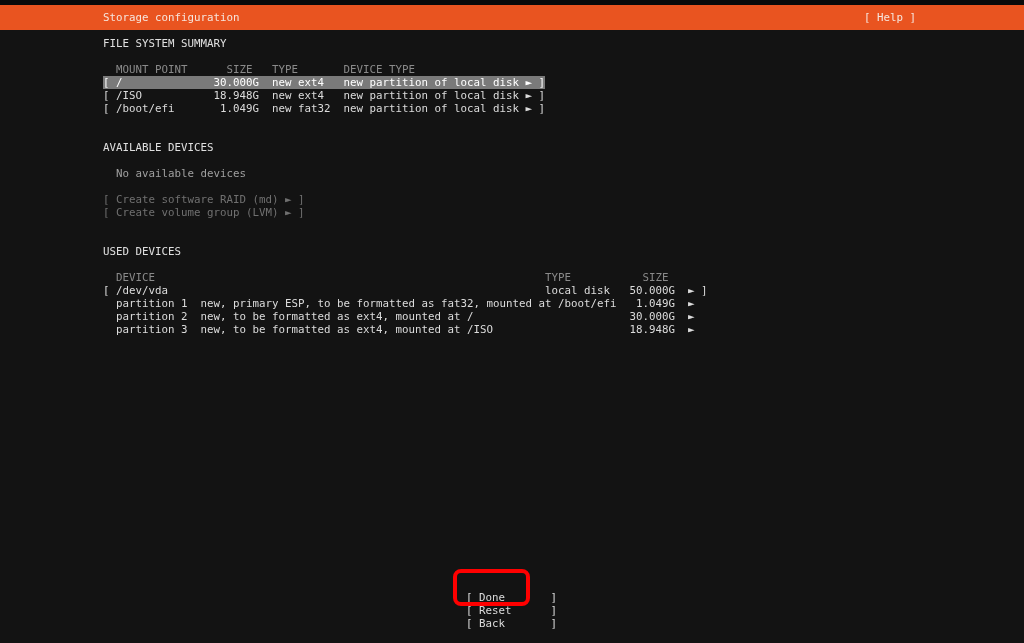 The width and height of the screenshot is (1024, 643). Describe the element at coordinates (511, 610) in the screenshot. I see `menu-button: [ Reset ]` at that location.